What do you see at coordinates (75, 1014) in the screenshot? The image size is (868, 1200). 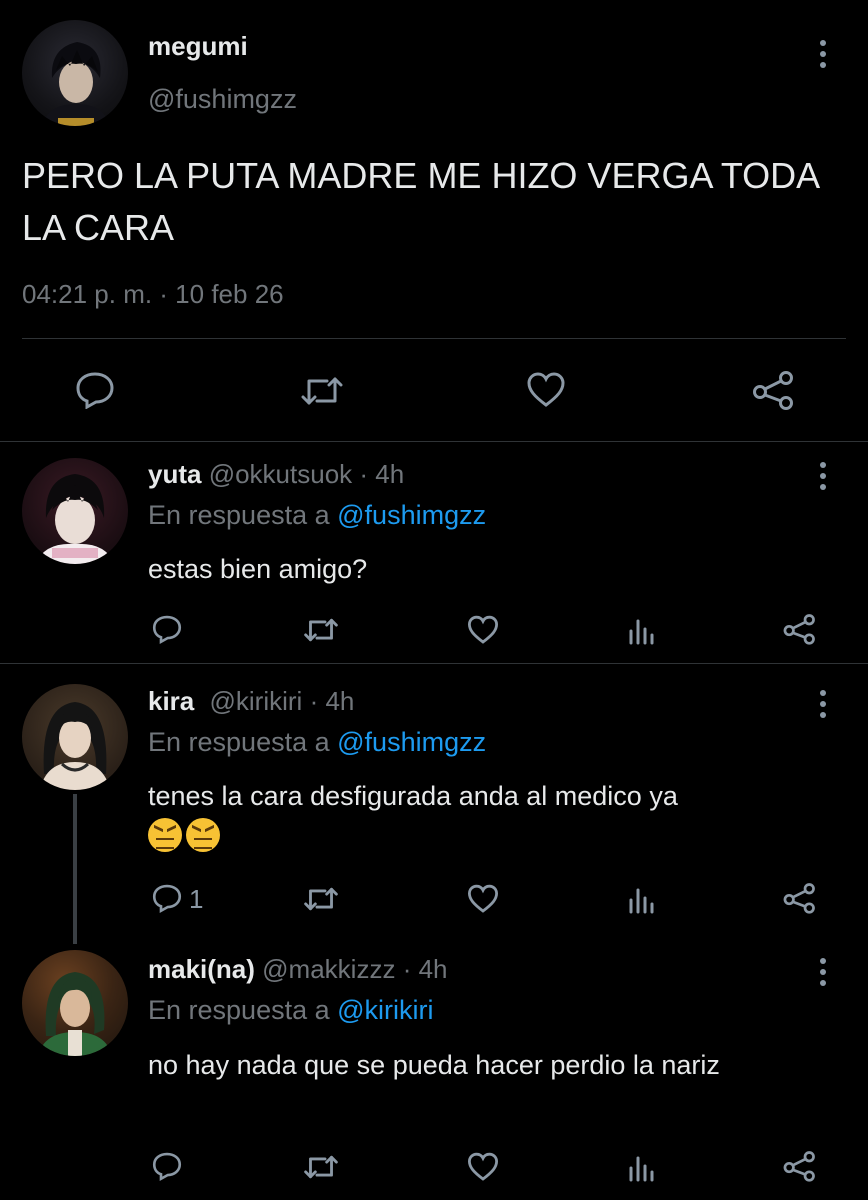 I see `avatar-maki-image` at bounding box center [75, 1014].